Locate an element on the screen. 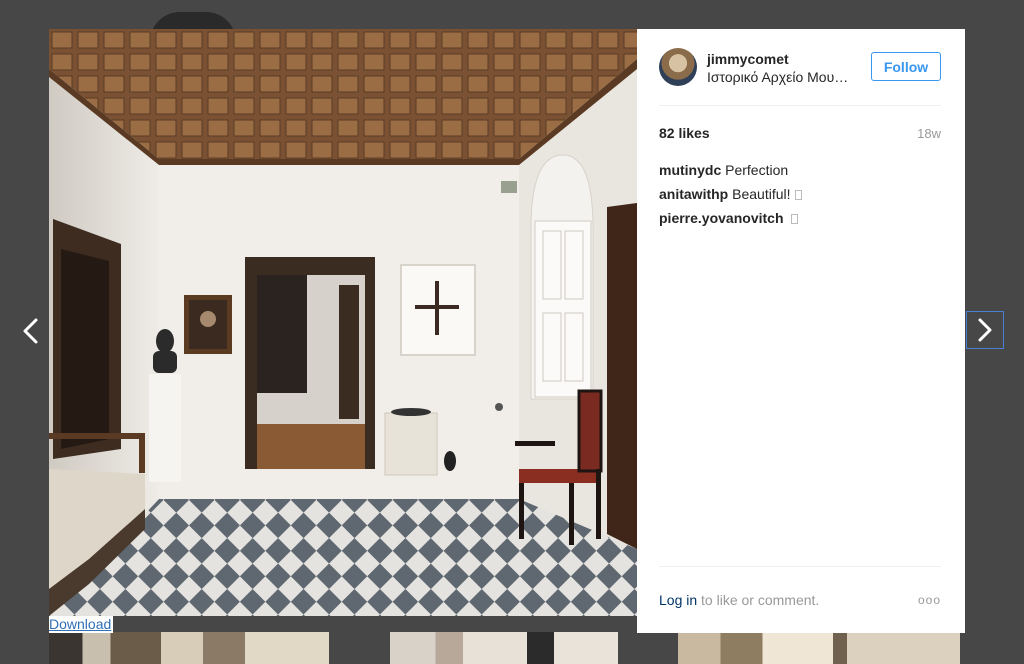 The width and height of the screenshot is (1024, 664). comment-item: mutinydc Perfection is located at coordinates (800, 174).